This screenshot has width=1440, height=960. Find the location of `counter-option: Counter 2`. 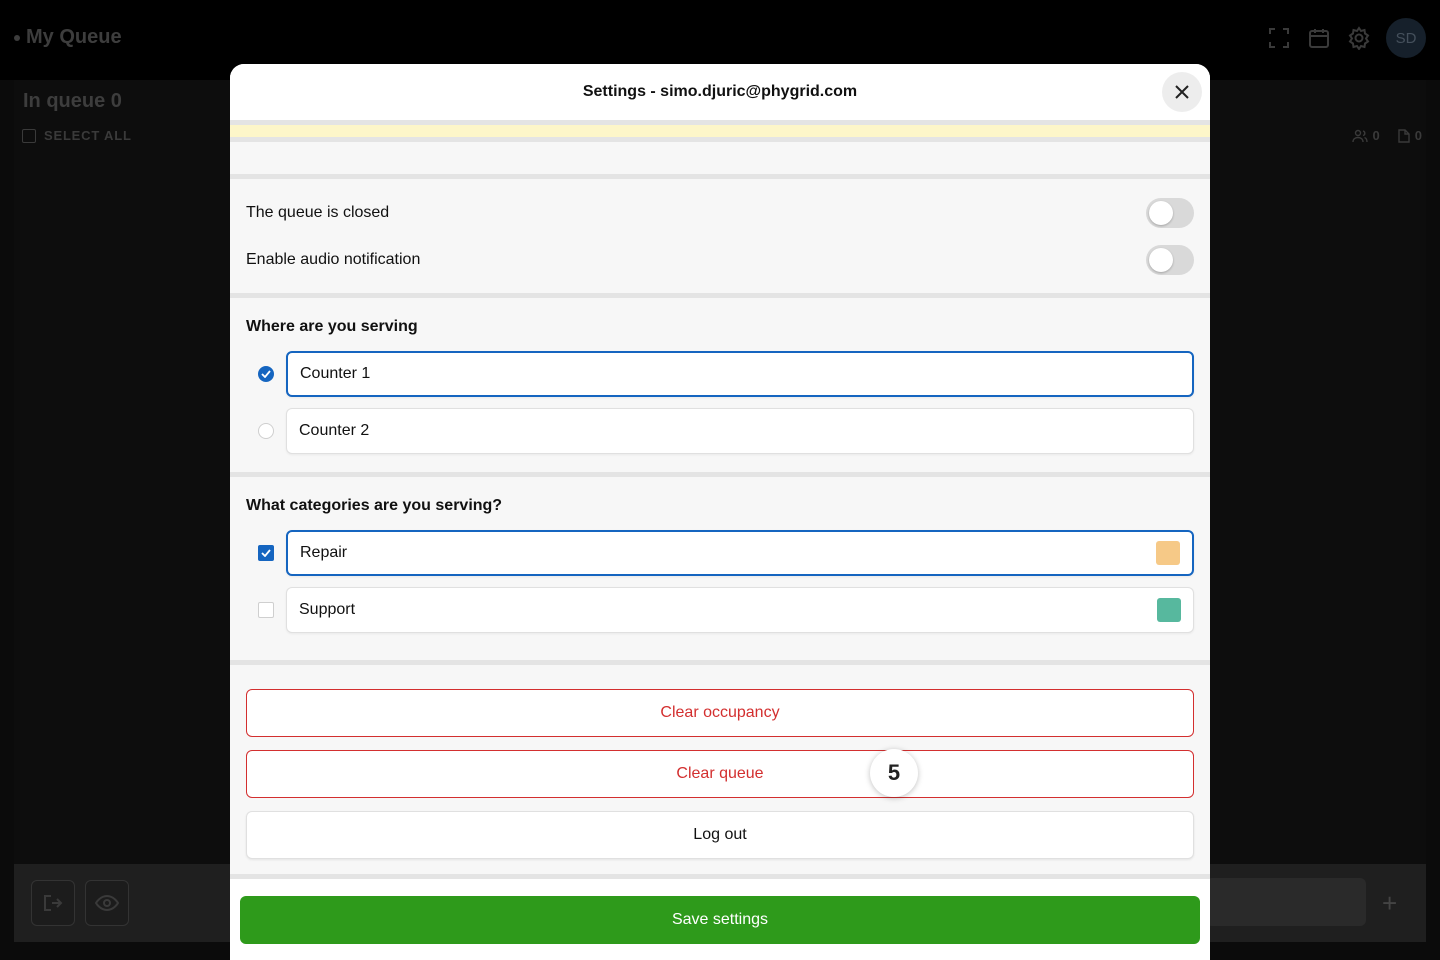

counter-option: Counter 2 is located at coordinates (720, 431).